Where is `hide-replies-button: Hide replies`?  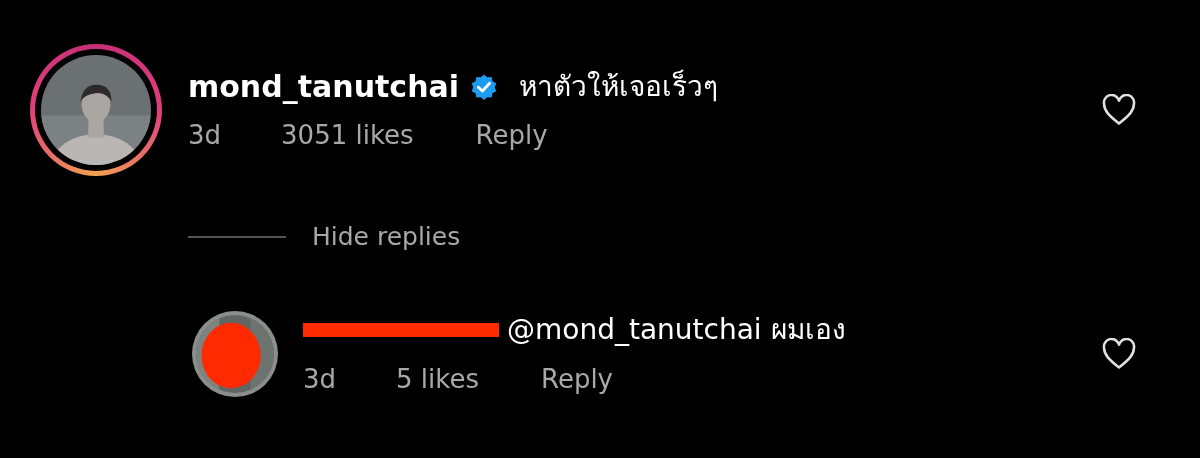 hide-replies-button: Hide replies is located at coordinates (386, 236).